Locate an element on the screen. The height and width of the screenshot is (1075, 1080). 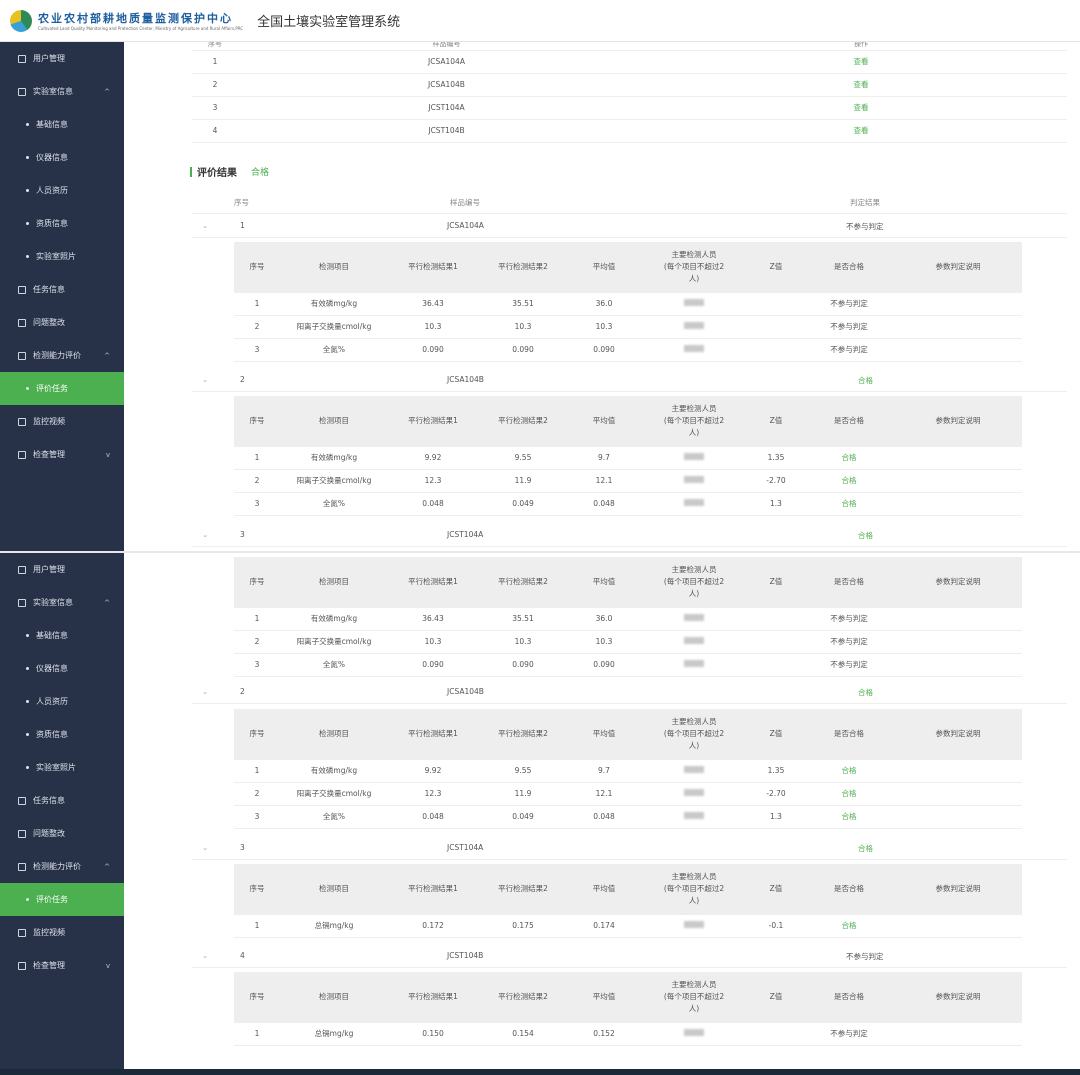
table-row: 3 全氮% 0.048 0.049 0.048 1.3 合格 is located at coordinates (628, 817).